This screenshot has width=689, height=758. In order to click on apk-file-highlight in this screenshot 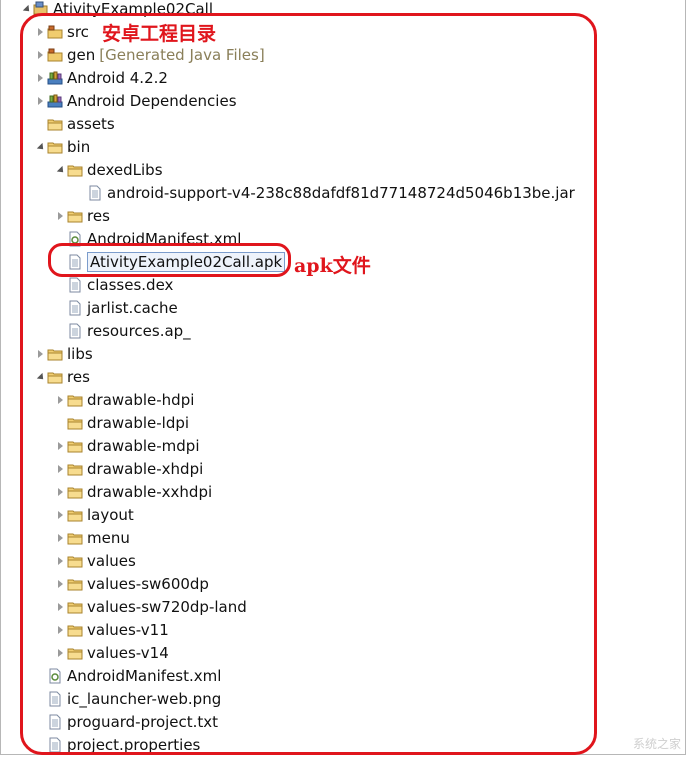, I will do `click(169, 260)`.